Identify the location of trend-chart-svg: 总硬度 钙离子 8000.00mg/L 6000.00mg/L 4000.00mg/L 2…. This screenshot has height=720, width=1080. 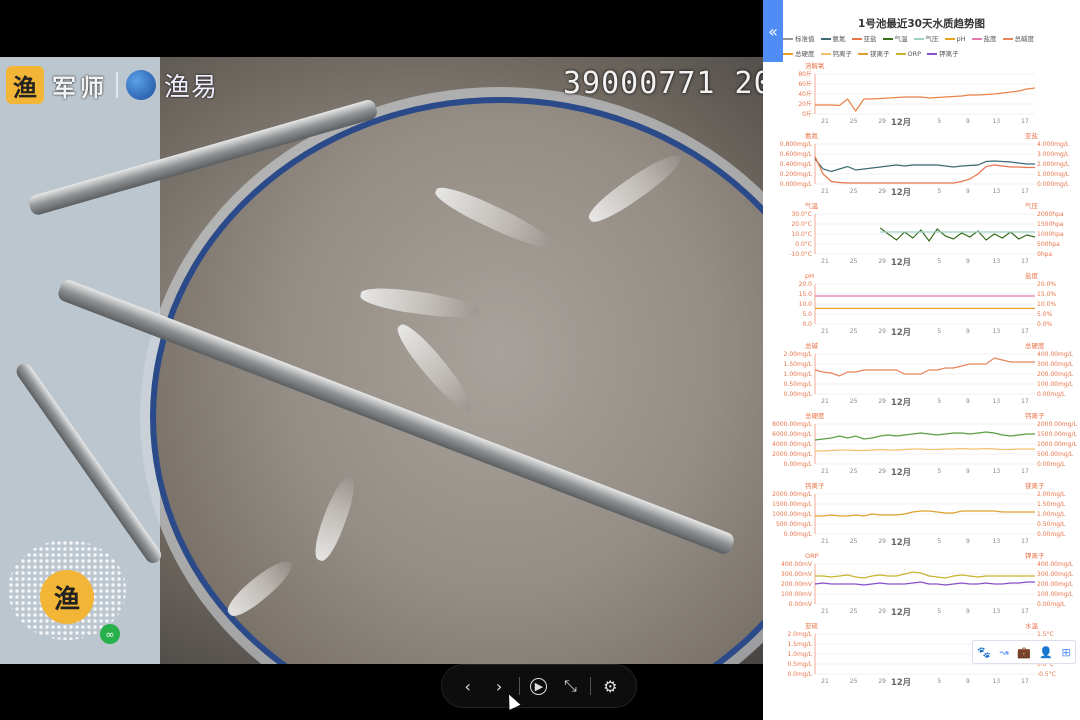
(924, 444).